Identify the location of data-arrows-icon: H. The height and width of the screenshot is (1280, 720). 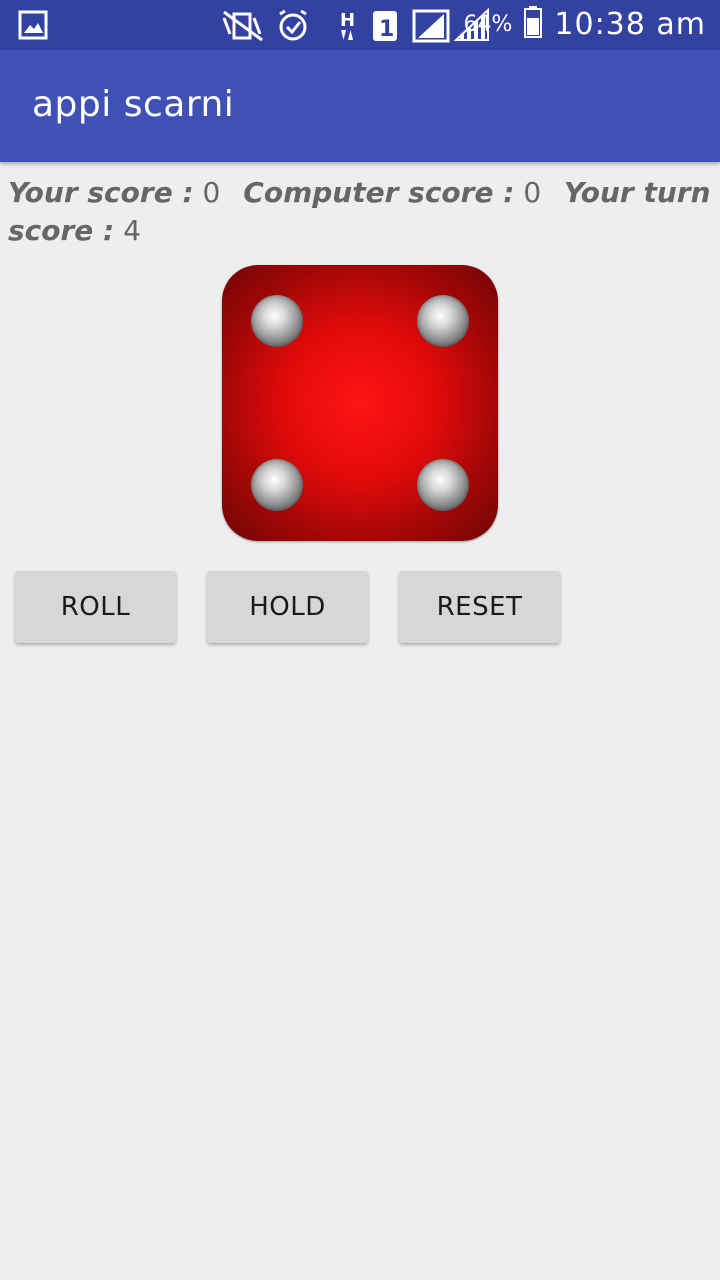
(347, 25).